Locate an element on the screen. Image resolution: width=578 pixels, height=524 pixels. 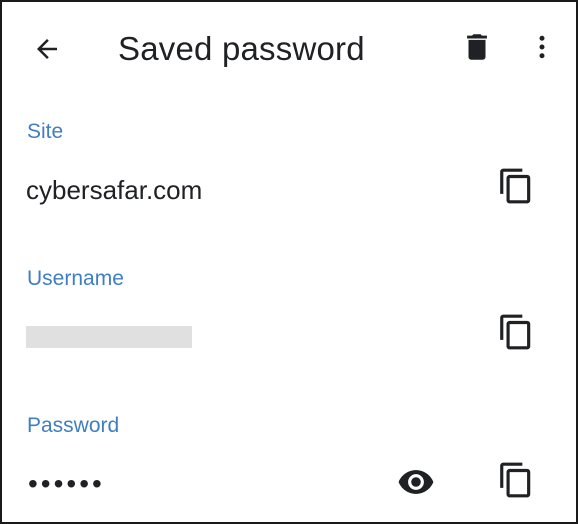
copy-username-button is located at coordinates (516, 332).